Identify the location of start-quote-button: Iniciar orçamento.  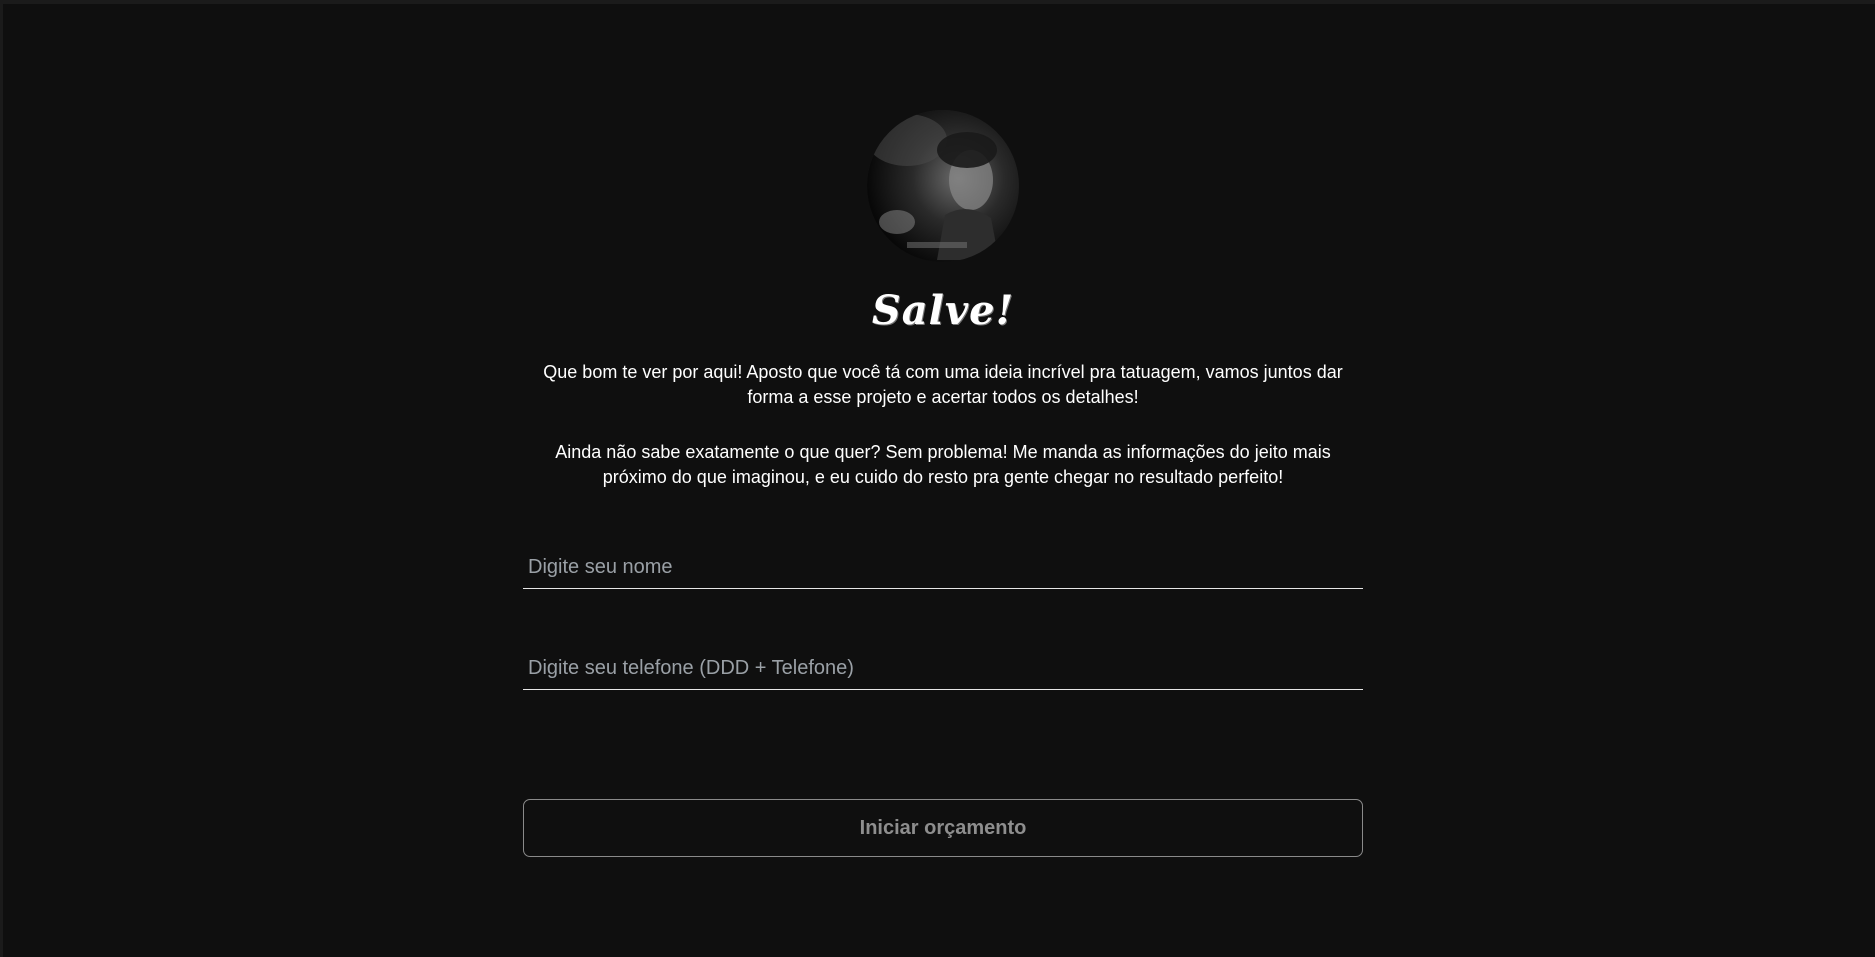
(943, 828).